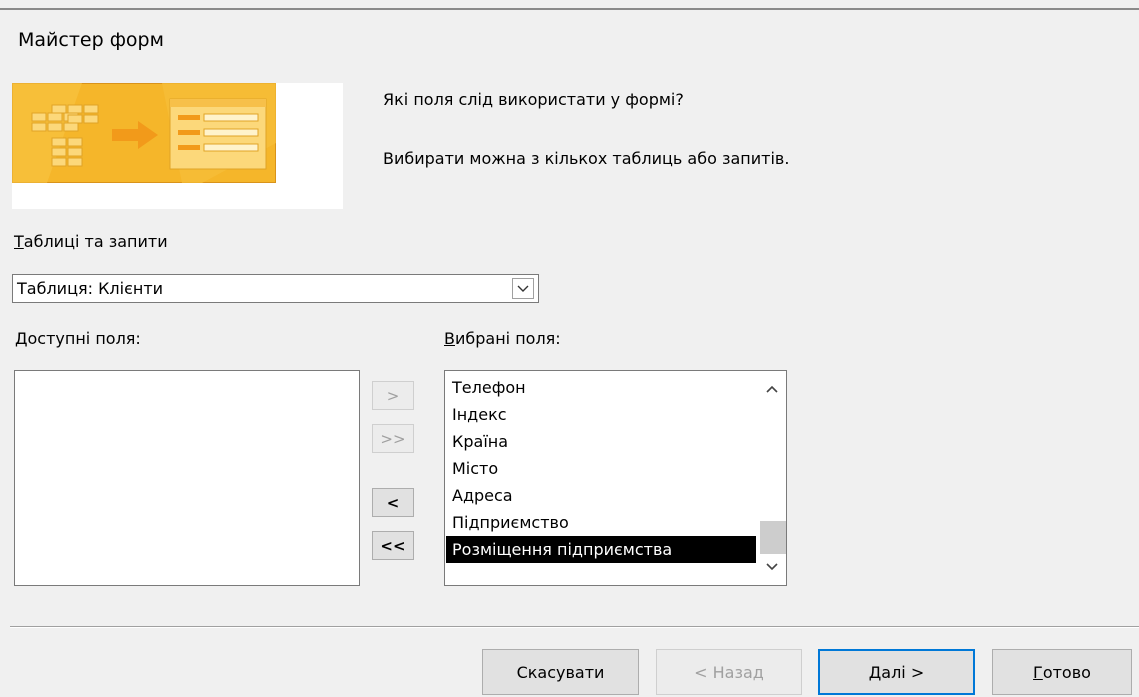 The image size is (1139, 697). I want to click on remove-all-button: <<, so click(393, 545).